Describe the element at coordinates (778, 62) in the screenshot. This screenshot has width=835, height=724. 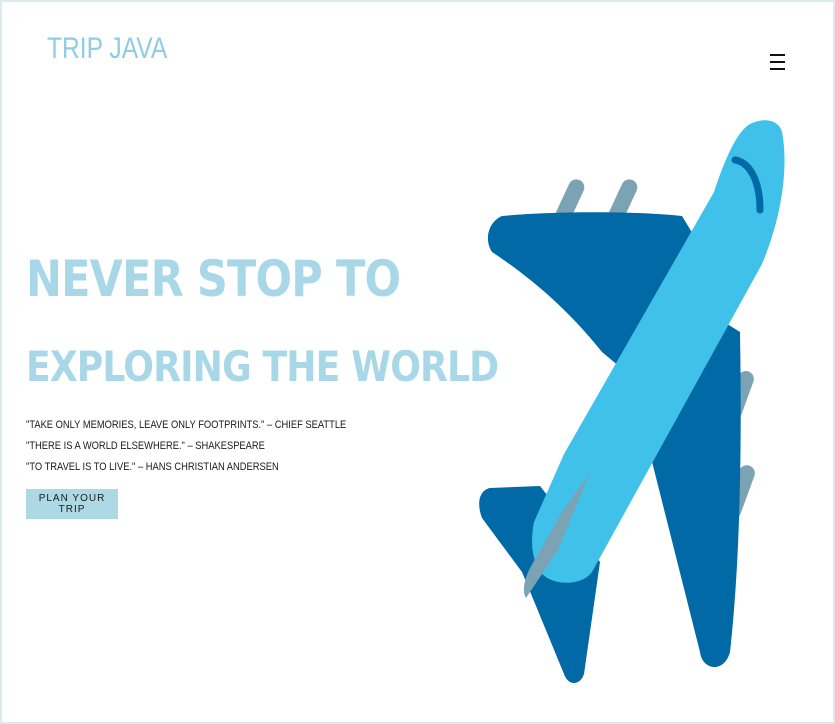
I see `hamburger-menu-button` at that location.